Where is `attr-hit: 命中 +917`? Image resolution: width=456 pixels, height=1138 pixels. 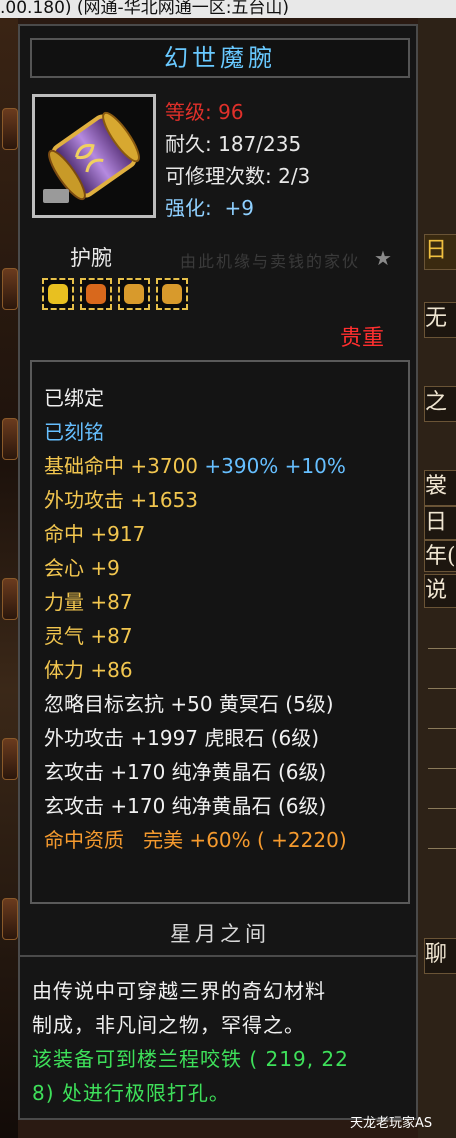
attr-hit: 命中 +917 is located at coordinates (95, 534).